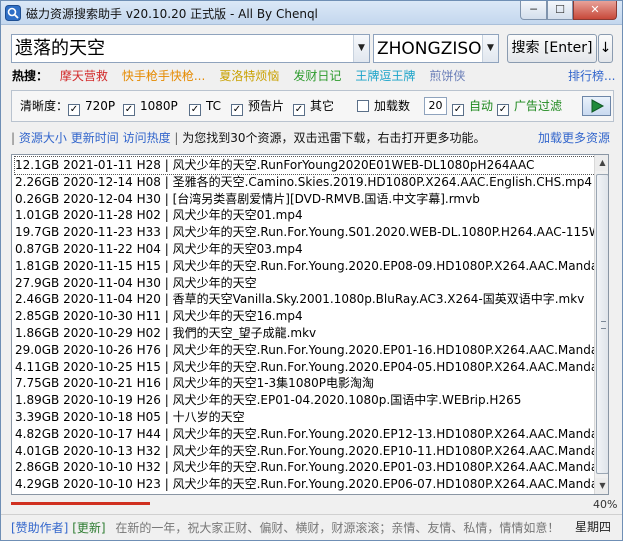 Image resolution: width=623 pixels, height=541 pixels. Describe the element at coordinates (601, 486) in the screenshot. I see `scroll-down-icon: ▼` at that location.